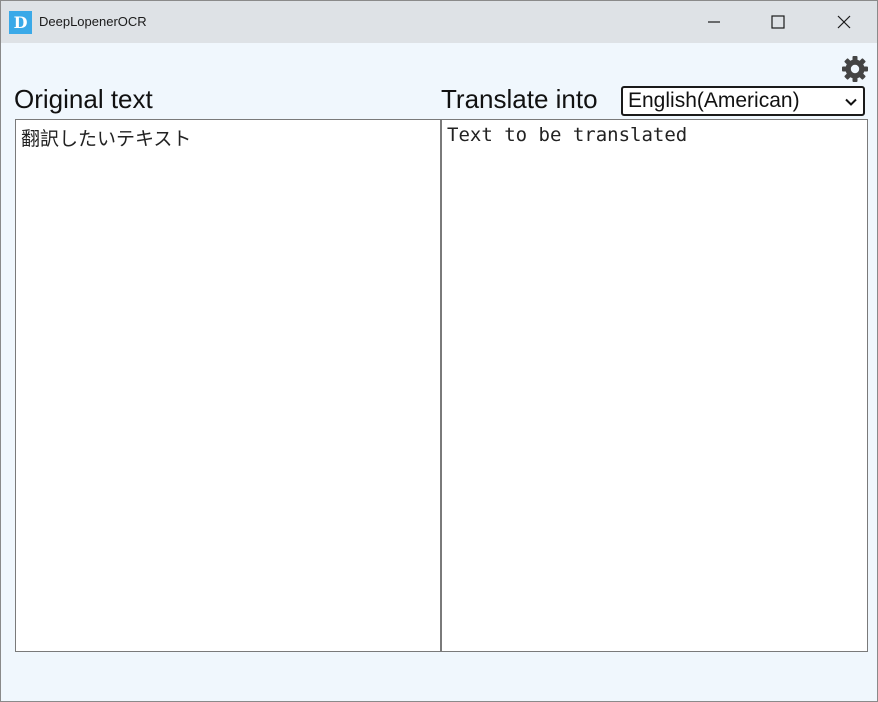  What do you see at coordinates (83, 99) in the screenshot?
I see `original-text-label: Original text` at bounding box center [83, 99].